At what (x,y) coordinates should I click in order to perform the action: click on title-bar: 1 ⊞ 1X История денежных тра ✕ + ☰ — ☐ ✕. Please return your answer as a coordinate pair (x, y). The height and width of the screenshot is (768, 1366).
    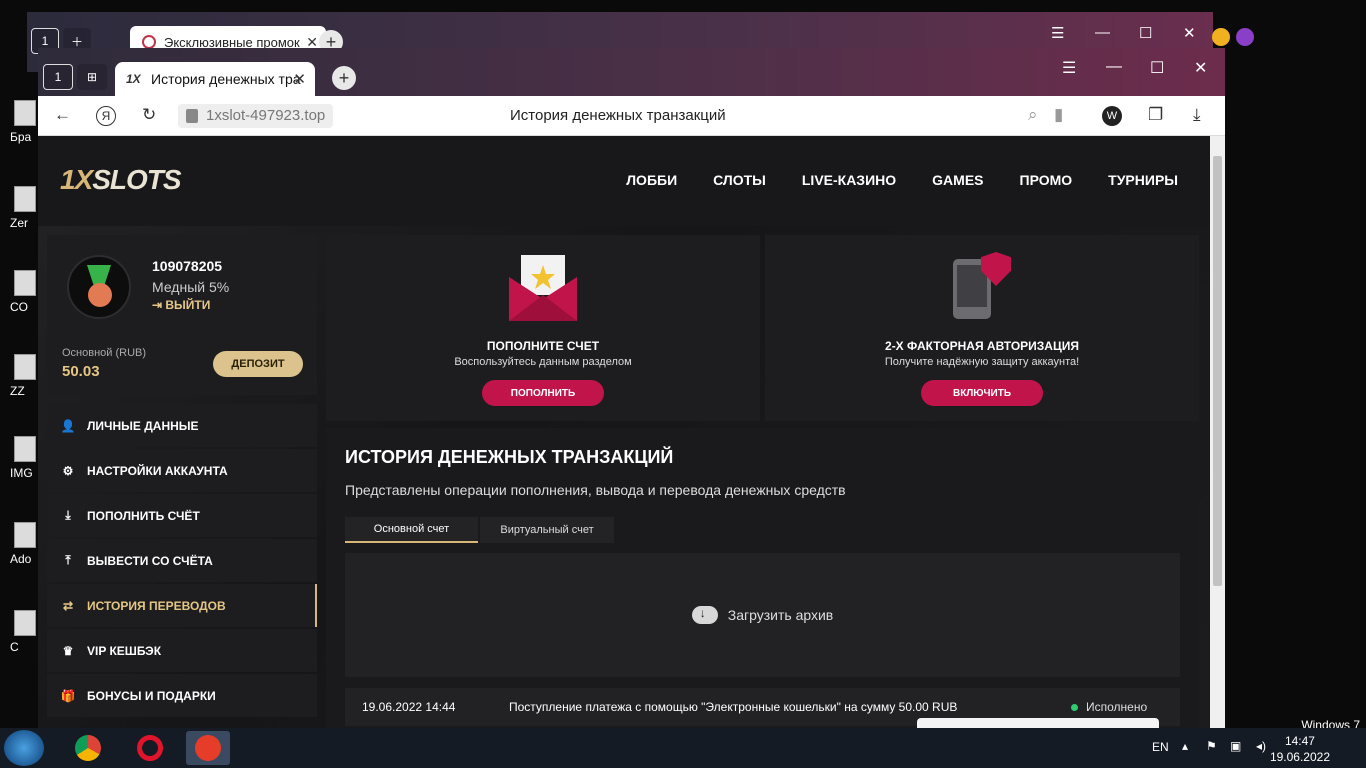
    Looking at the image, I should click on (631, 72).